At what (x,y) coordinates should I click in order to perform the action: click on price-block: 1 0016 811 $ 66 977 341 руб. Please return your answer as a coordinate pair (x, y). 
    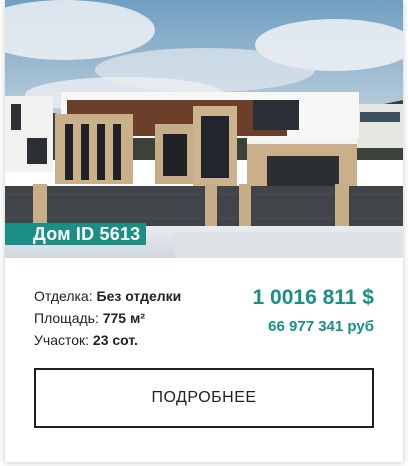
    Looking at the image, I should click on (313, 311).